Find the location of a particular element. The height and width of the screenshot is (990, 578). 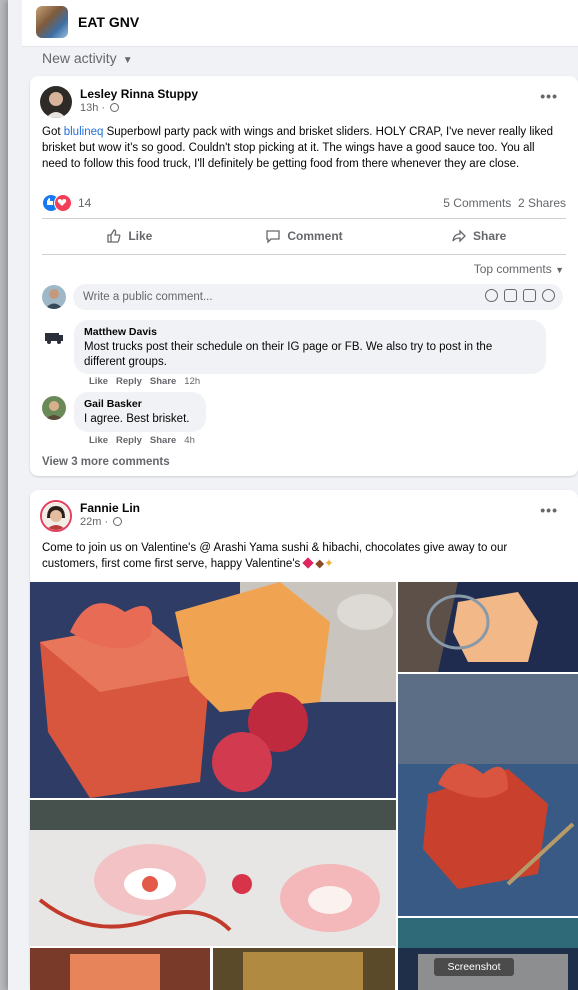

feed-sort-dropdown: New activity ▼ is located at coordinates (87, 58).